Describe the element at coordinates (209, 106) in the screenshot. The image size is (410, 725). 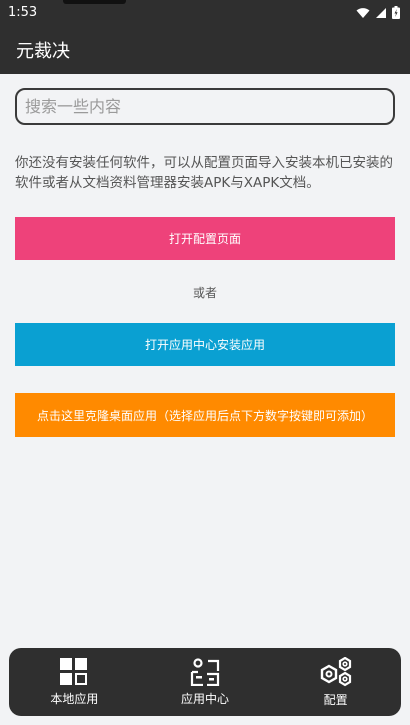
I see `search-input` at that location.